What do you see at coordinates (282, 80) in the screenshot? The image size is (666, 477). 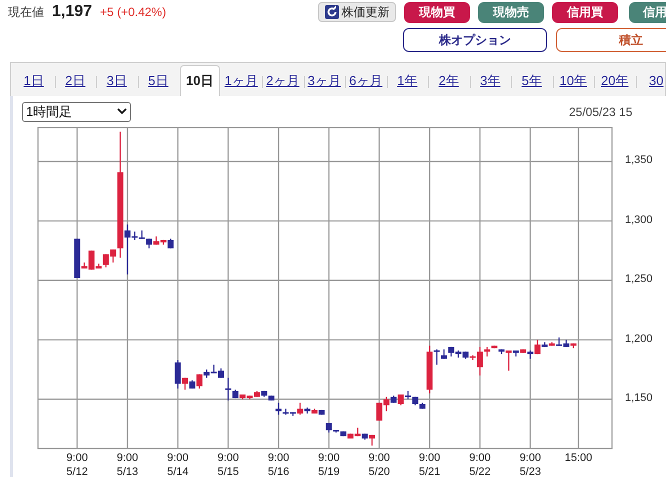 I see `period-tab: 2ヶ月` at bounding box center [282, 80].